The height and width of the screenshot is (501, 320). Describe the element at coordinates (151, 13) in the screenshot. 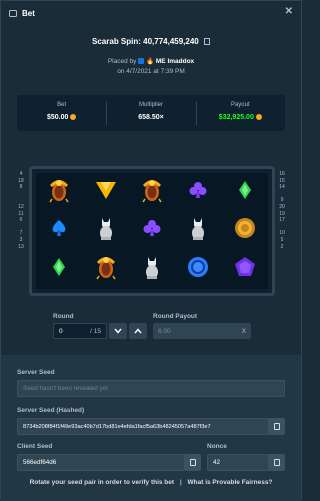

I see `title-bar: Bet ✕` at that location.